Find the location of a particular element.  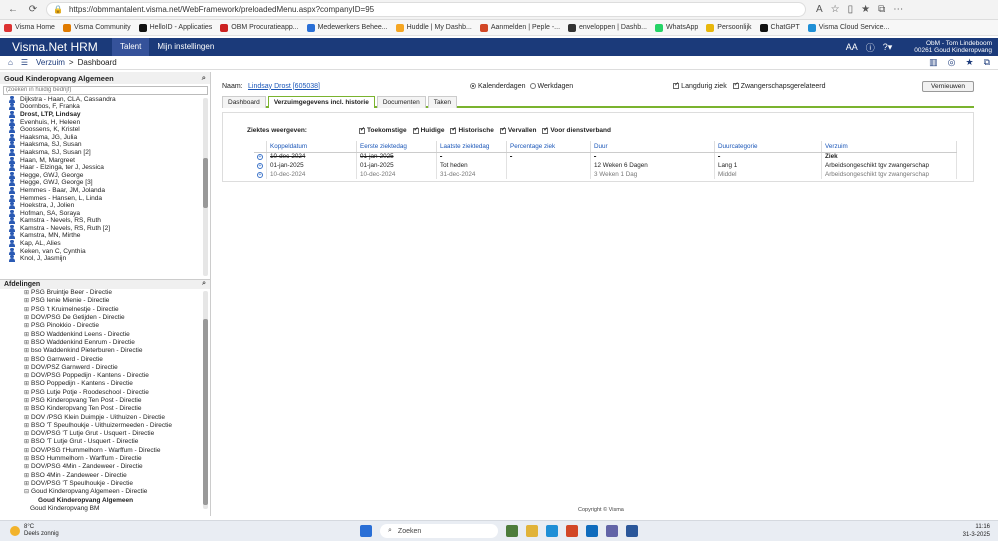

clock: 11:16 31-3-2025 is located at coordinates (980, 531).